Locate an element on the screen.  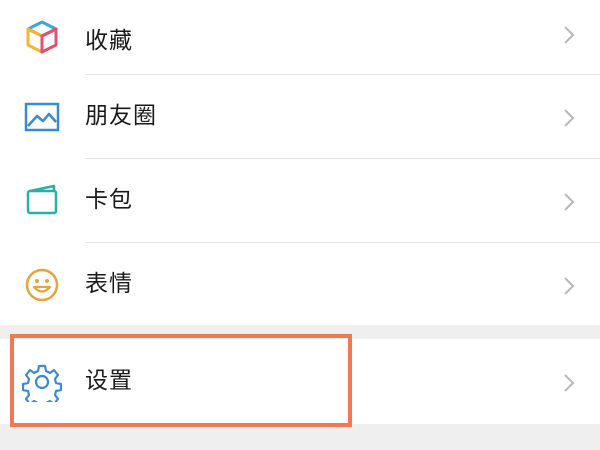
sticker-smiley-icon is located at coordinates (42, 285).